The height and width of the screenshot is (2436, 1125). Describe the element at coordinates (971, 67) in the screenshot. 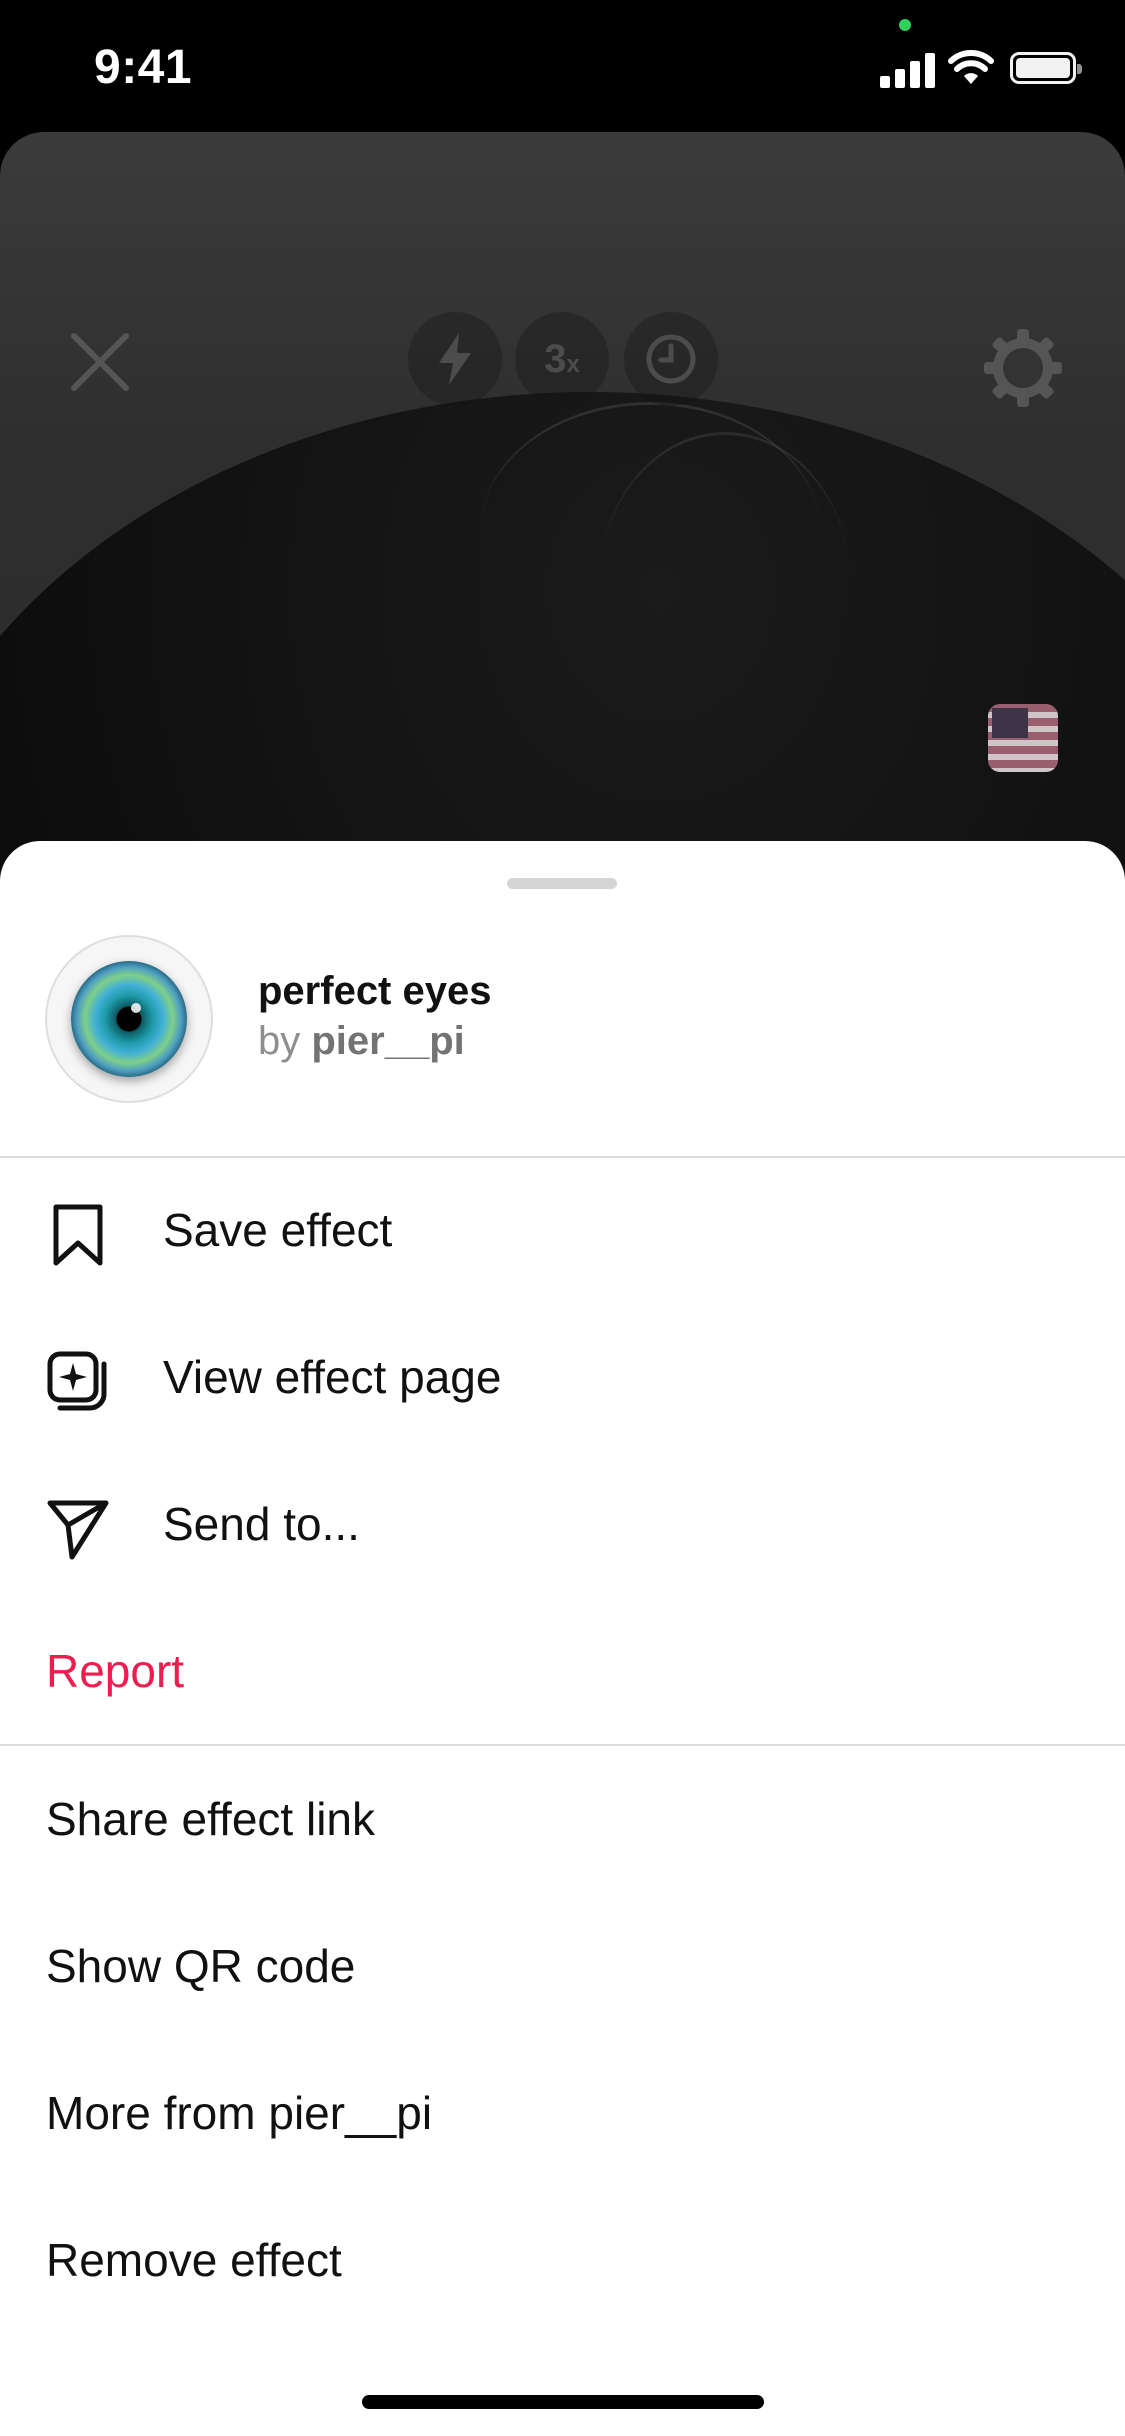

I see `wifi-icon` at that location.